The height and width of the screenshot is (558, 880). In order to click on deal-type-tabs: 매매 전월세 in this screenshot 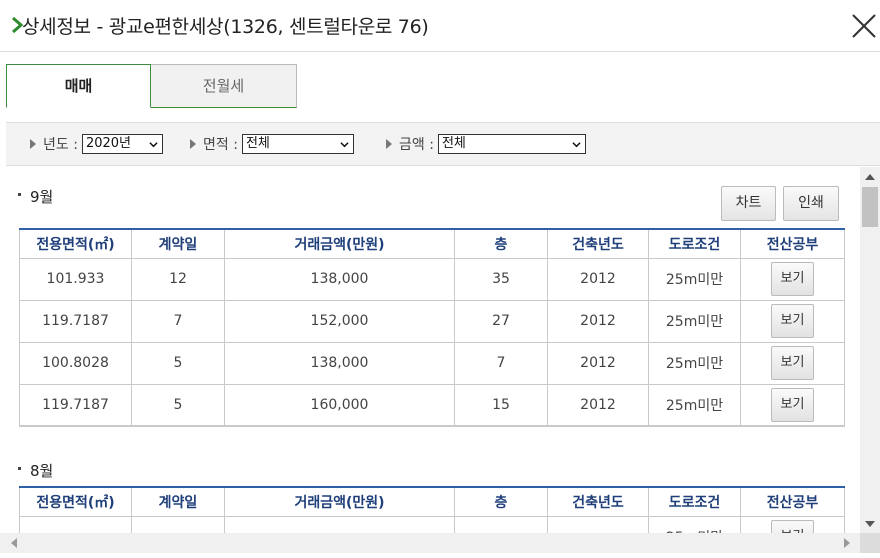, I will do `click(151, 86)`.